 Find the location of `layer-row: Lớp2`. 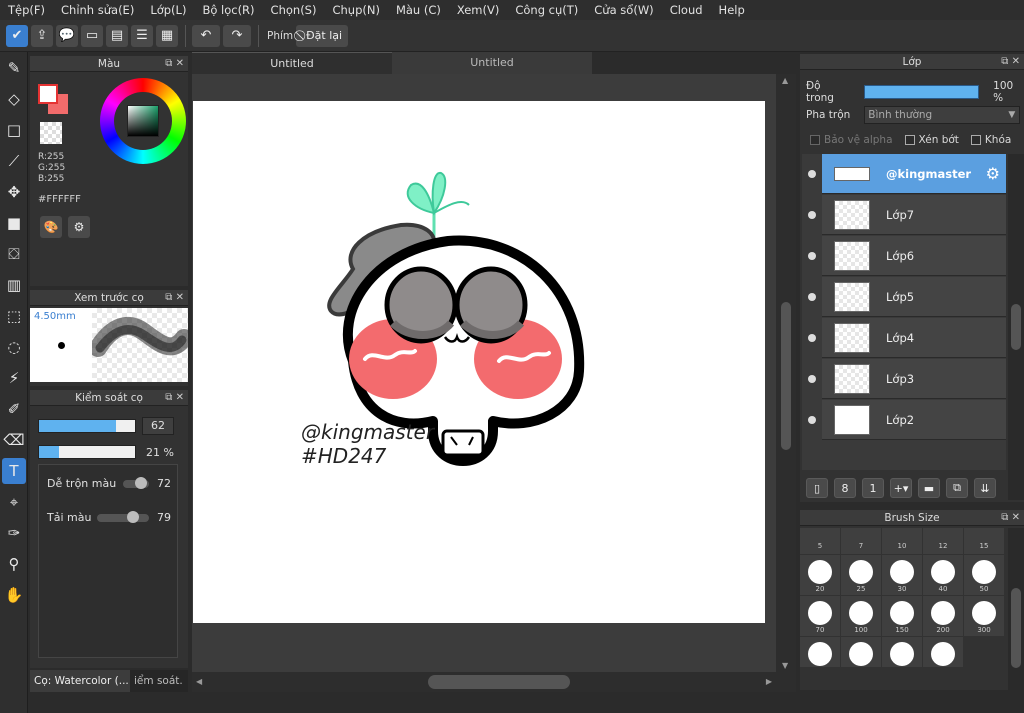

layer-row: Lớp2 is located at coordinates (904, 419).